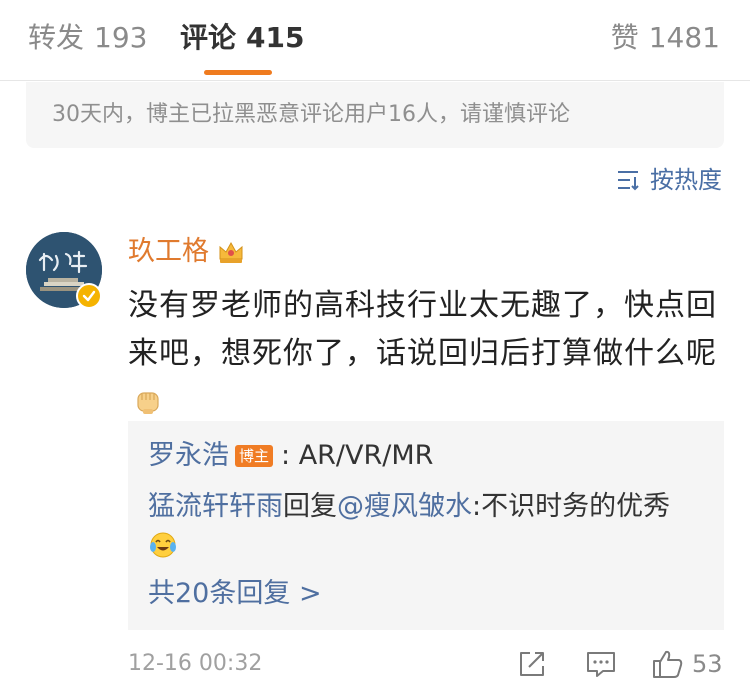 This screenshot has width=750, height=697. What do you see at coordinates (188, 456) in the screenshot?
I see `reply-user: 罗永浩` at bounding box center [188, 456].